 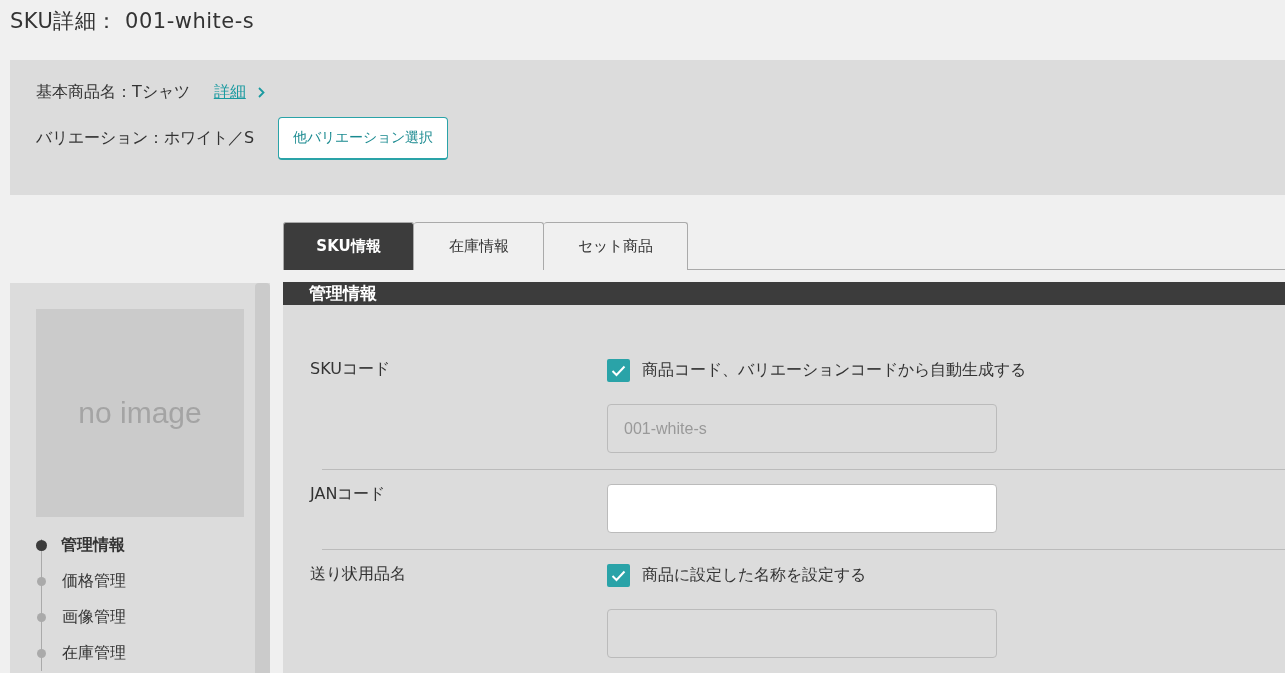 What do you see at coordinates (145, 545) in the screenshot?
I see `sidebar-nav-item: 管理情報` at bounding box center [145, 545].